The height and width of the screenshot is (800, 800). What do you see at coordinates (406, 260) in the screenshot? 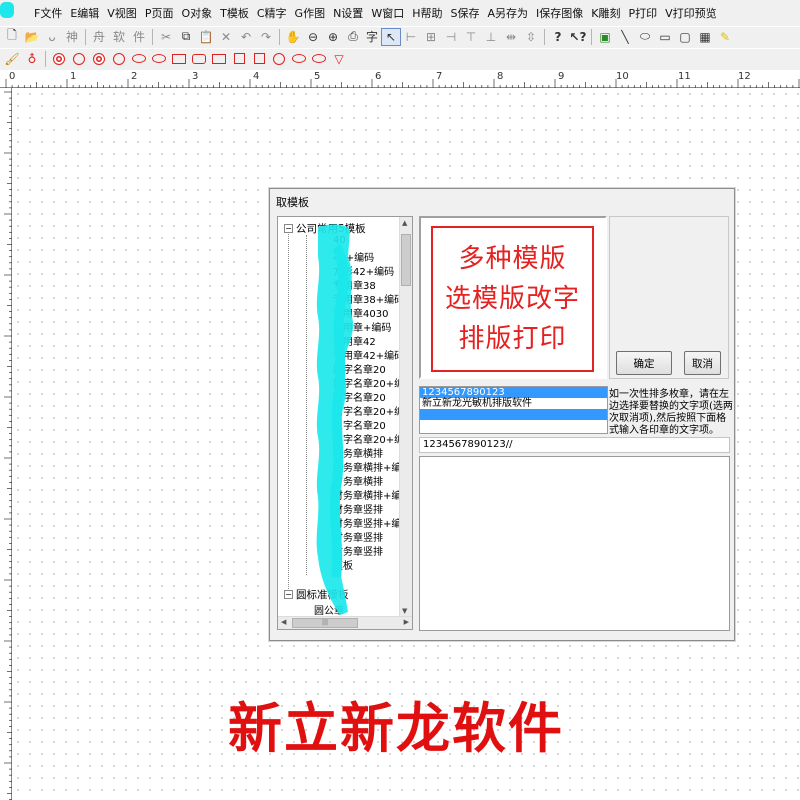
I see `scroll-thumb` at bounding box center [406, 260].